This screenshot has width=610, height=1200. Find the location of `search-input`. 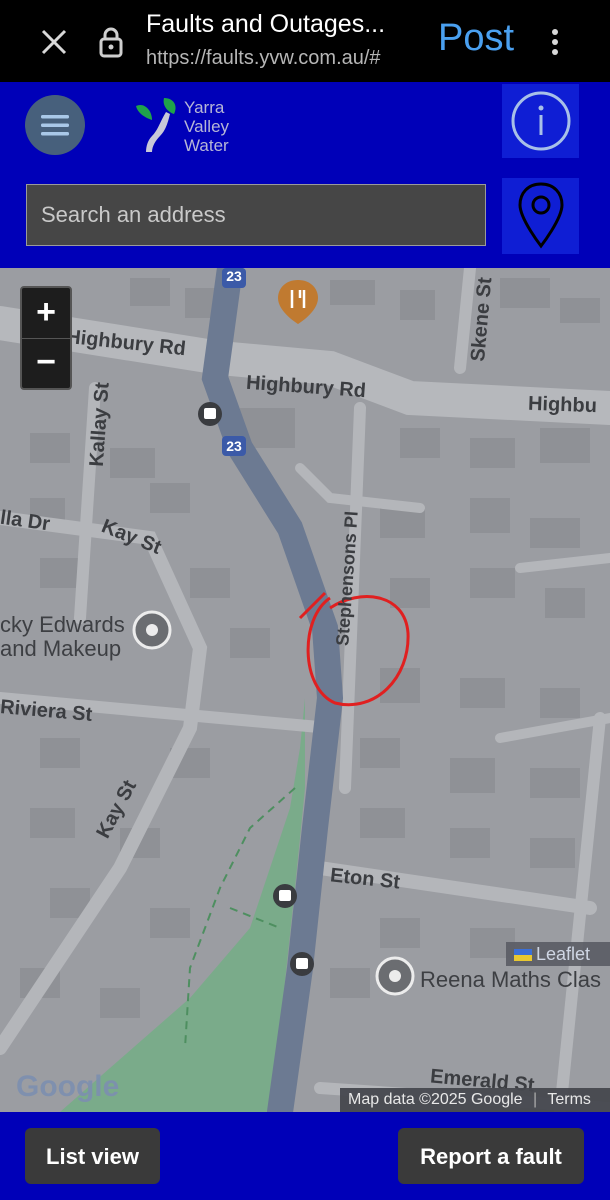

search-input is located at coordinates (256, 215).